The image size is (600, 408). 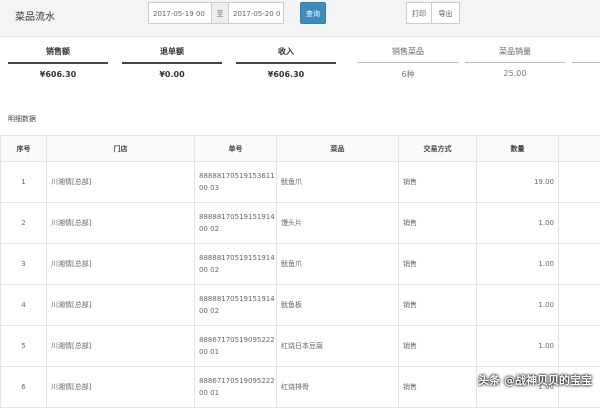 I want to click on cell-order-no: 8888817051915361100 03, so click(x=236, y=182).